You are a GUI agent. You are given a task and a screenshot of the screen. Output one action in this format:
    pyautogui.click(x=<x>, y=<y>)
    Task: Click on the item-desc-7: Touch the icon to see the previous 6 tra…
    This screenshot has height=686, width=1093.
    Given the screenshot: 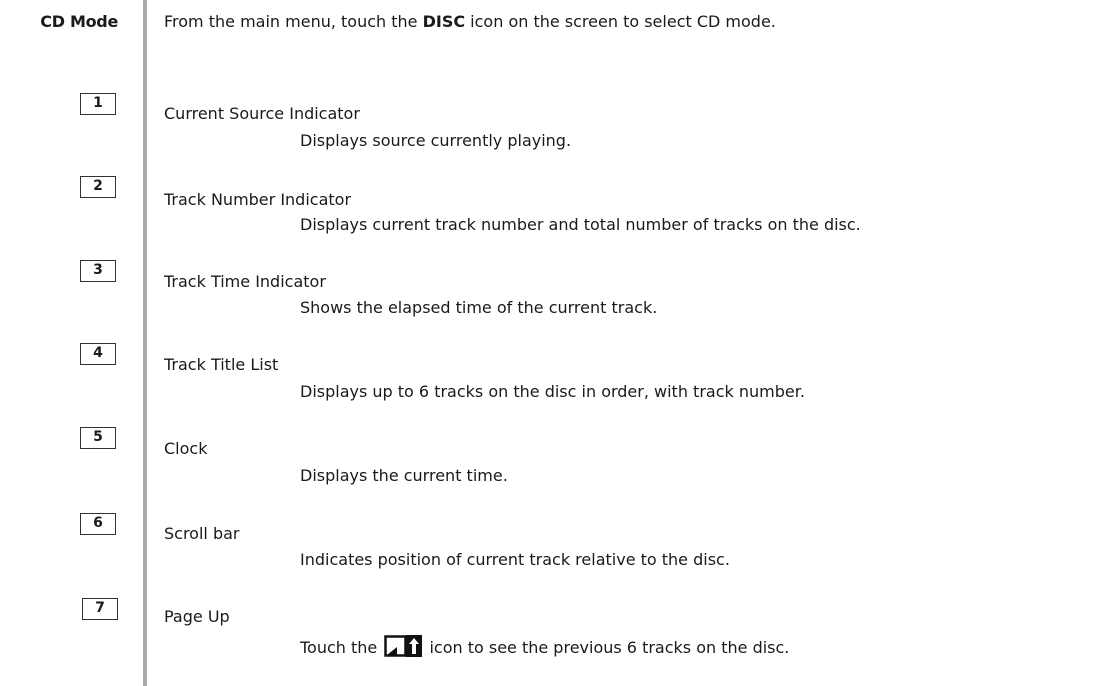 What is the action you would take?
    pyautogui.click(x=544, y=646)
    